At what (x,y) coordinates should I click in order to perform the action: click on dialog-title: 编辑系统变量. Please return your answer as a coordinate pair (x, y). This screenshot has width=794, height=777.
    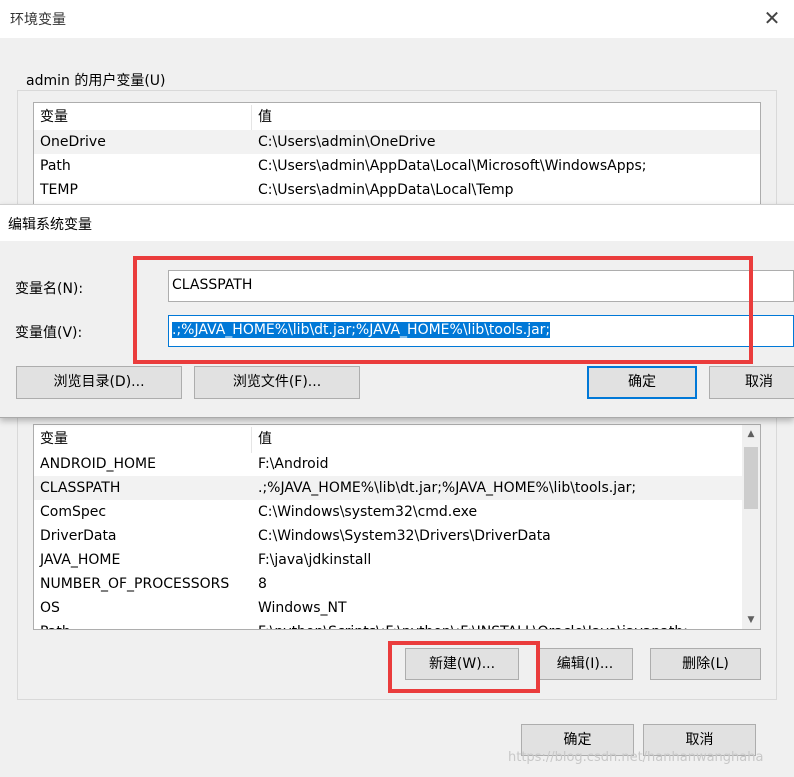
    Looking at the image, I should click on (50, 225).